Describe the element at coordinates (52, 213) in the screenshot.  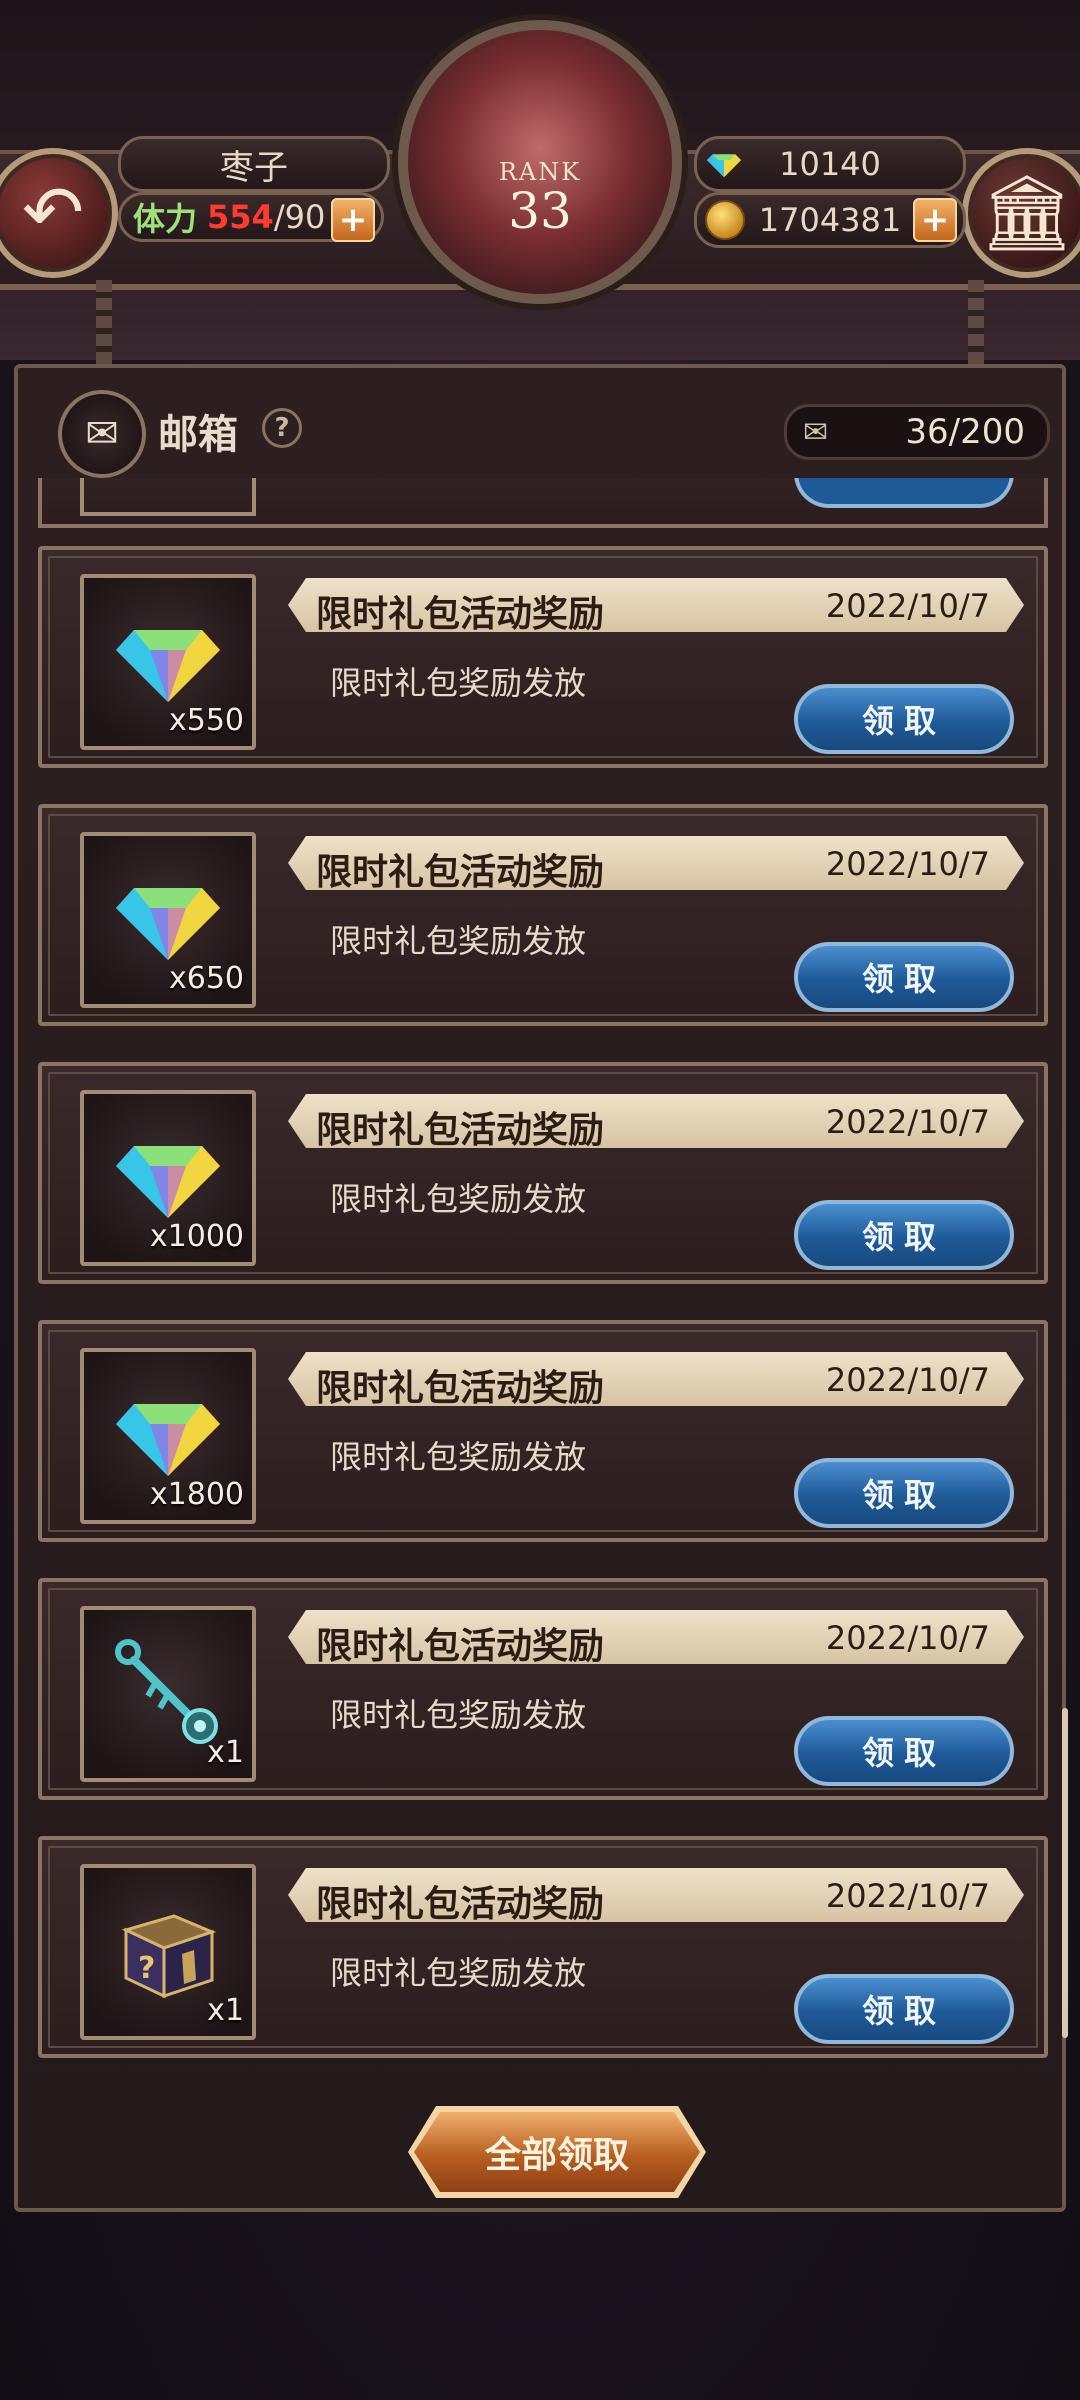
I see `back-arrow-icon: ↶` at that location.